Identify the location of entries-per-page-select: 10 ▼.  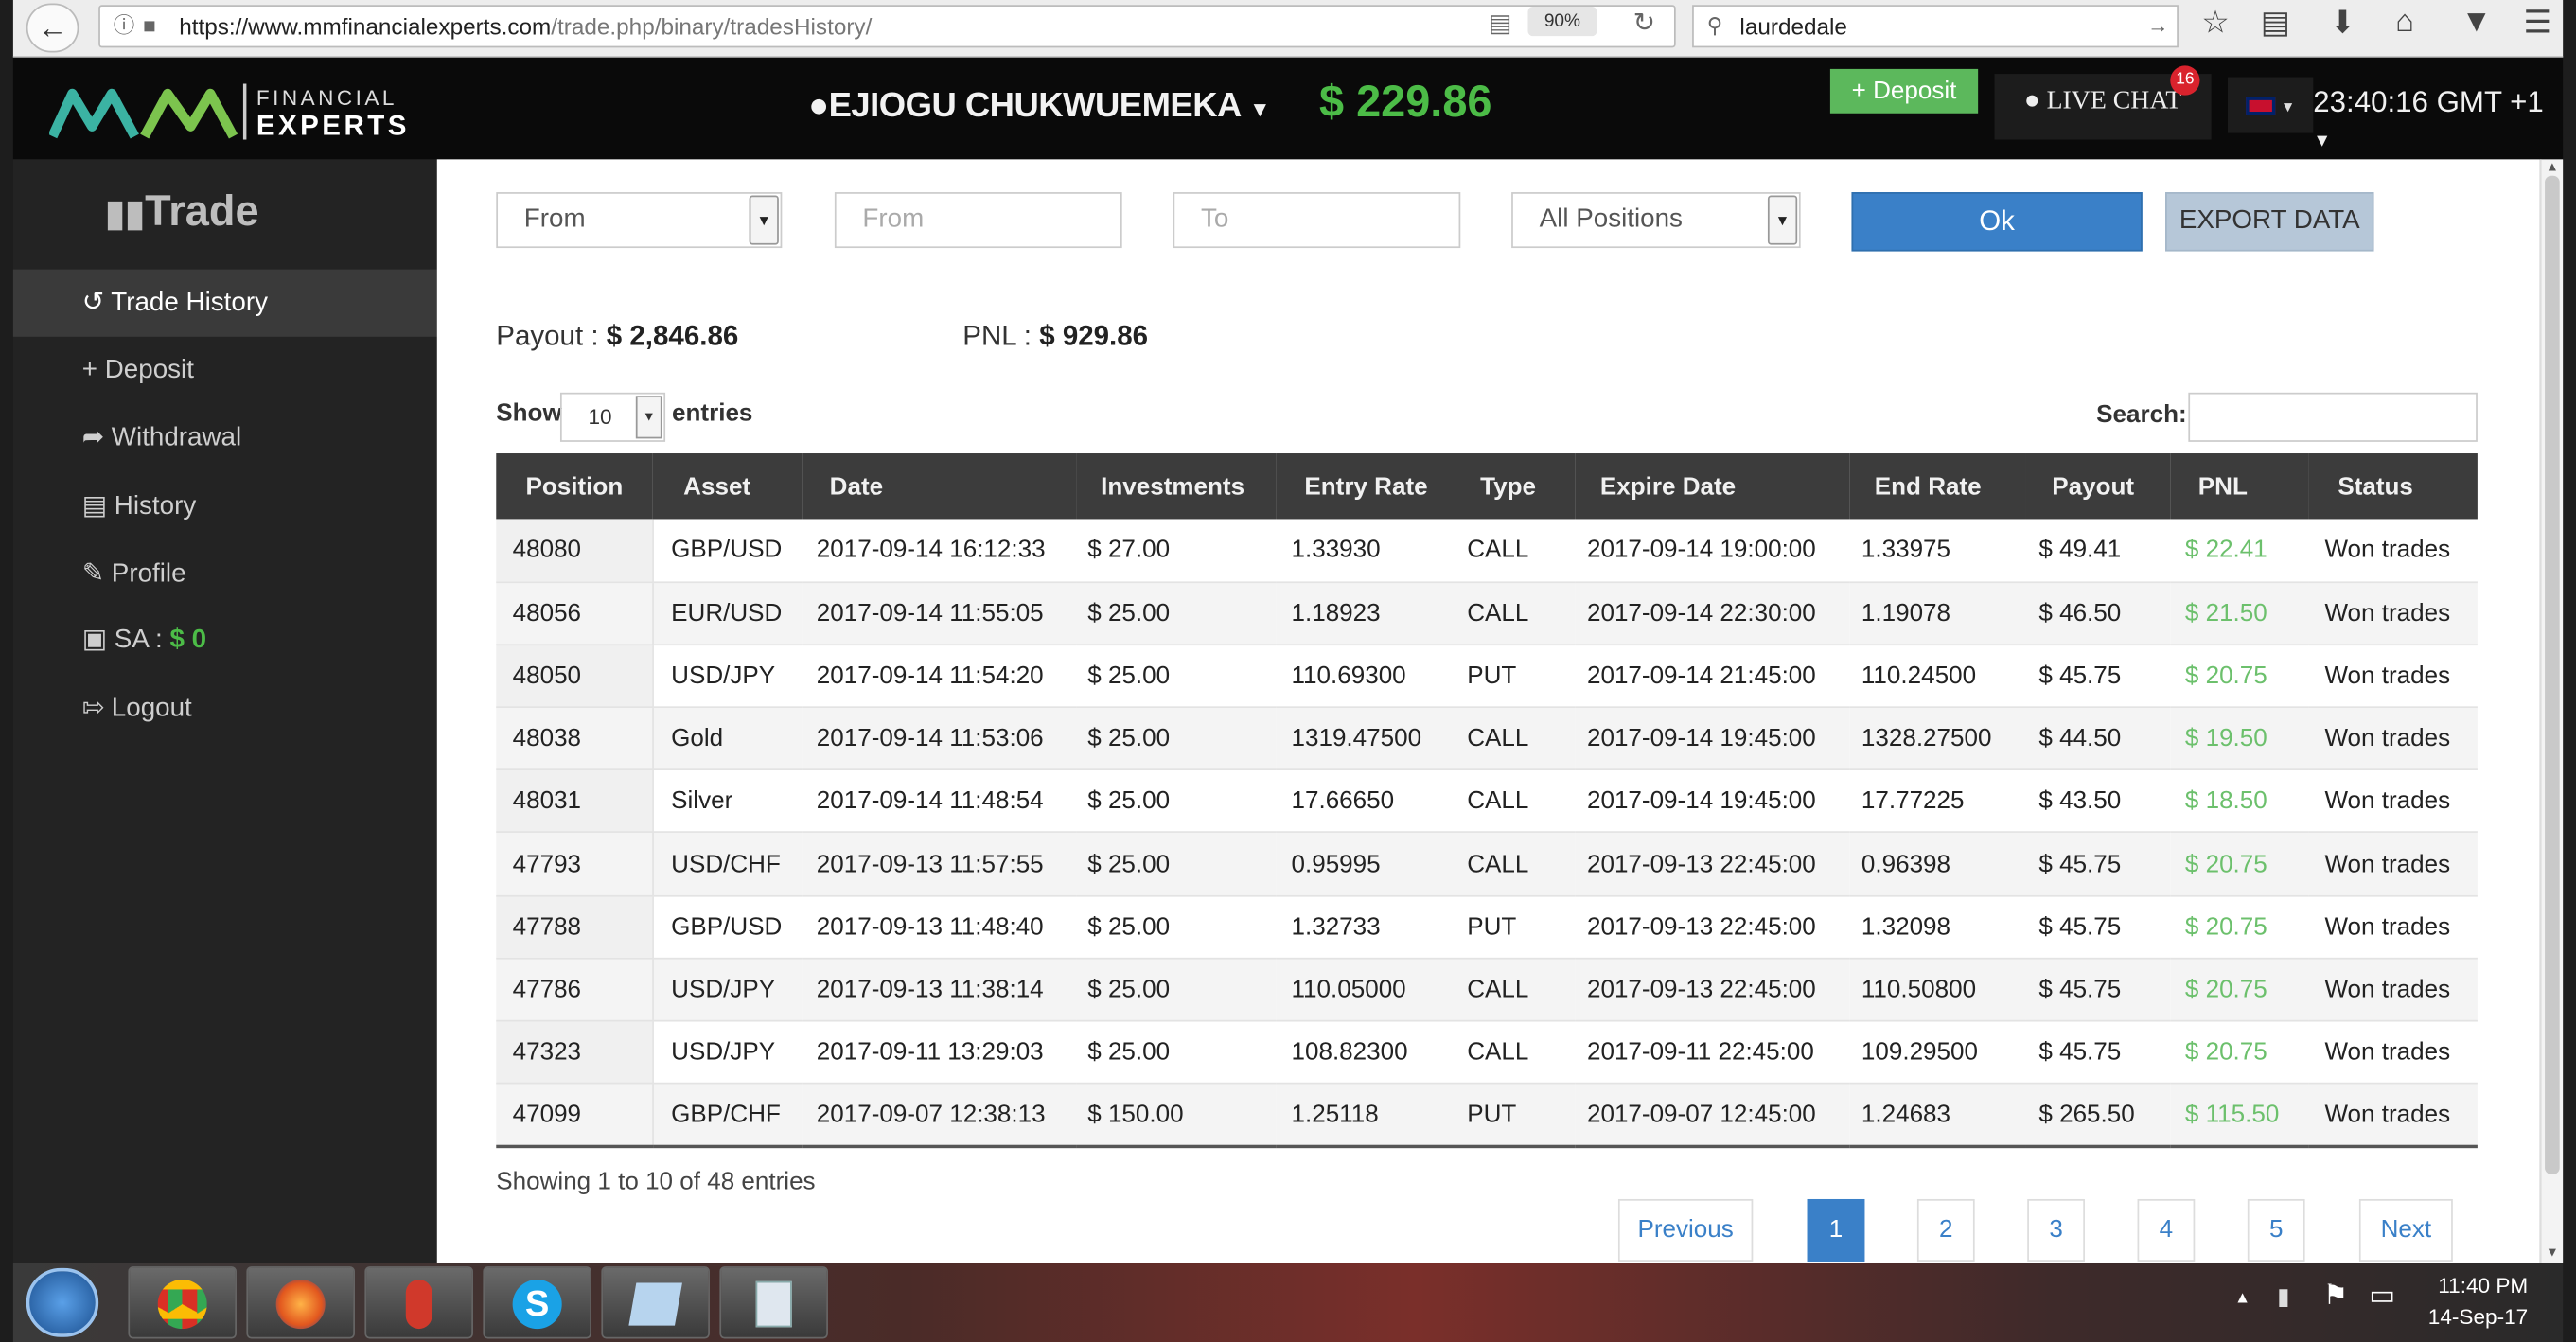
(612, 417).